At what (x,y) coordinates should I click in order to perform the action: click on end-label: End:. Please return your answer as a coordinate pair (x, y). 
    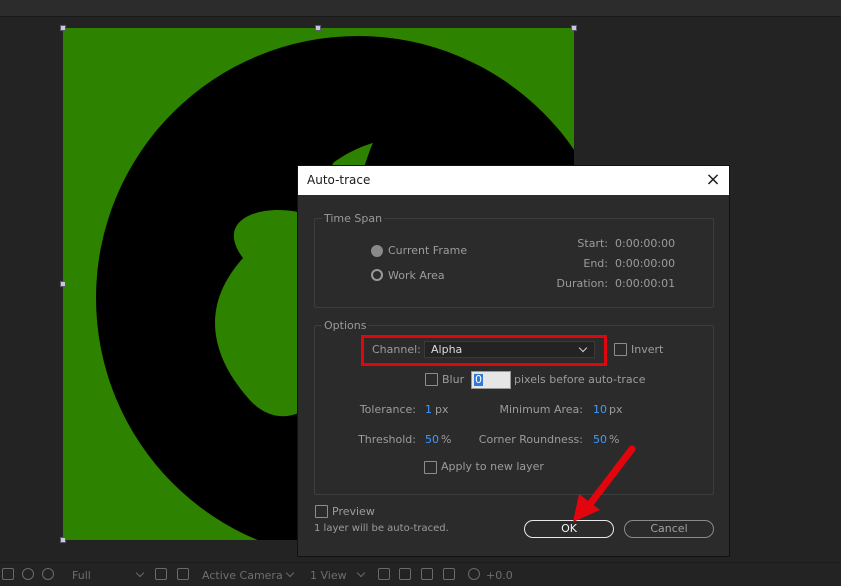
    Looking at the image, I should click on (595, 263).